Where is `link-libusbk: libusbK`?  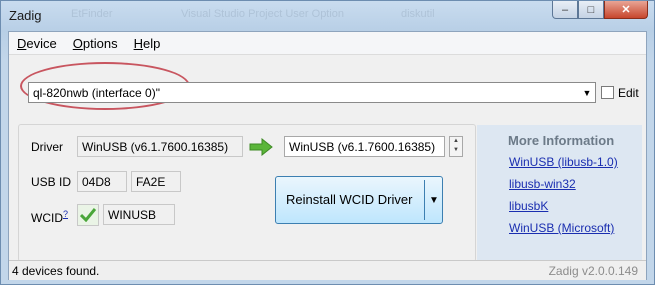
link-libusbk: libusbK is located at coordinates (528, 206).